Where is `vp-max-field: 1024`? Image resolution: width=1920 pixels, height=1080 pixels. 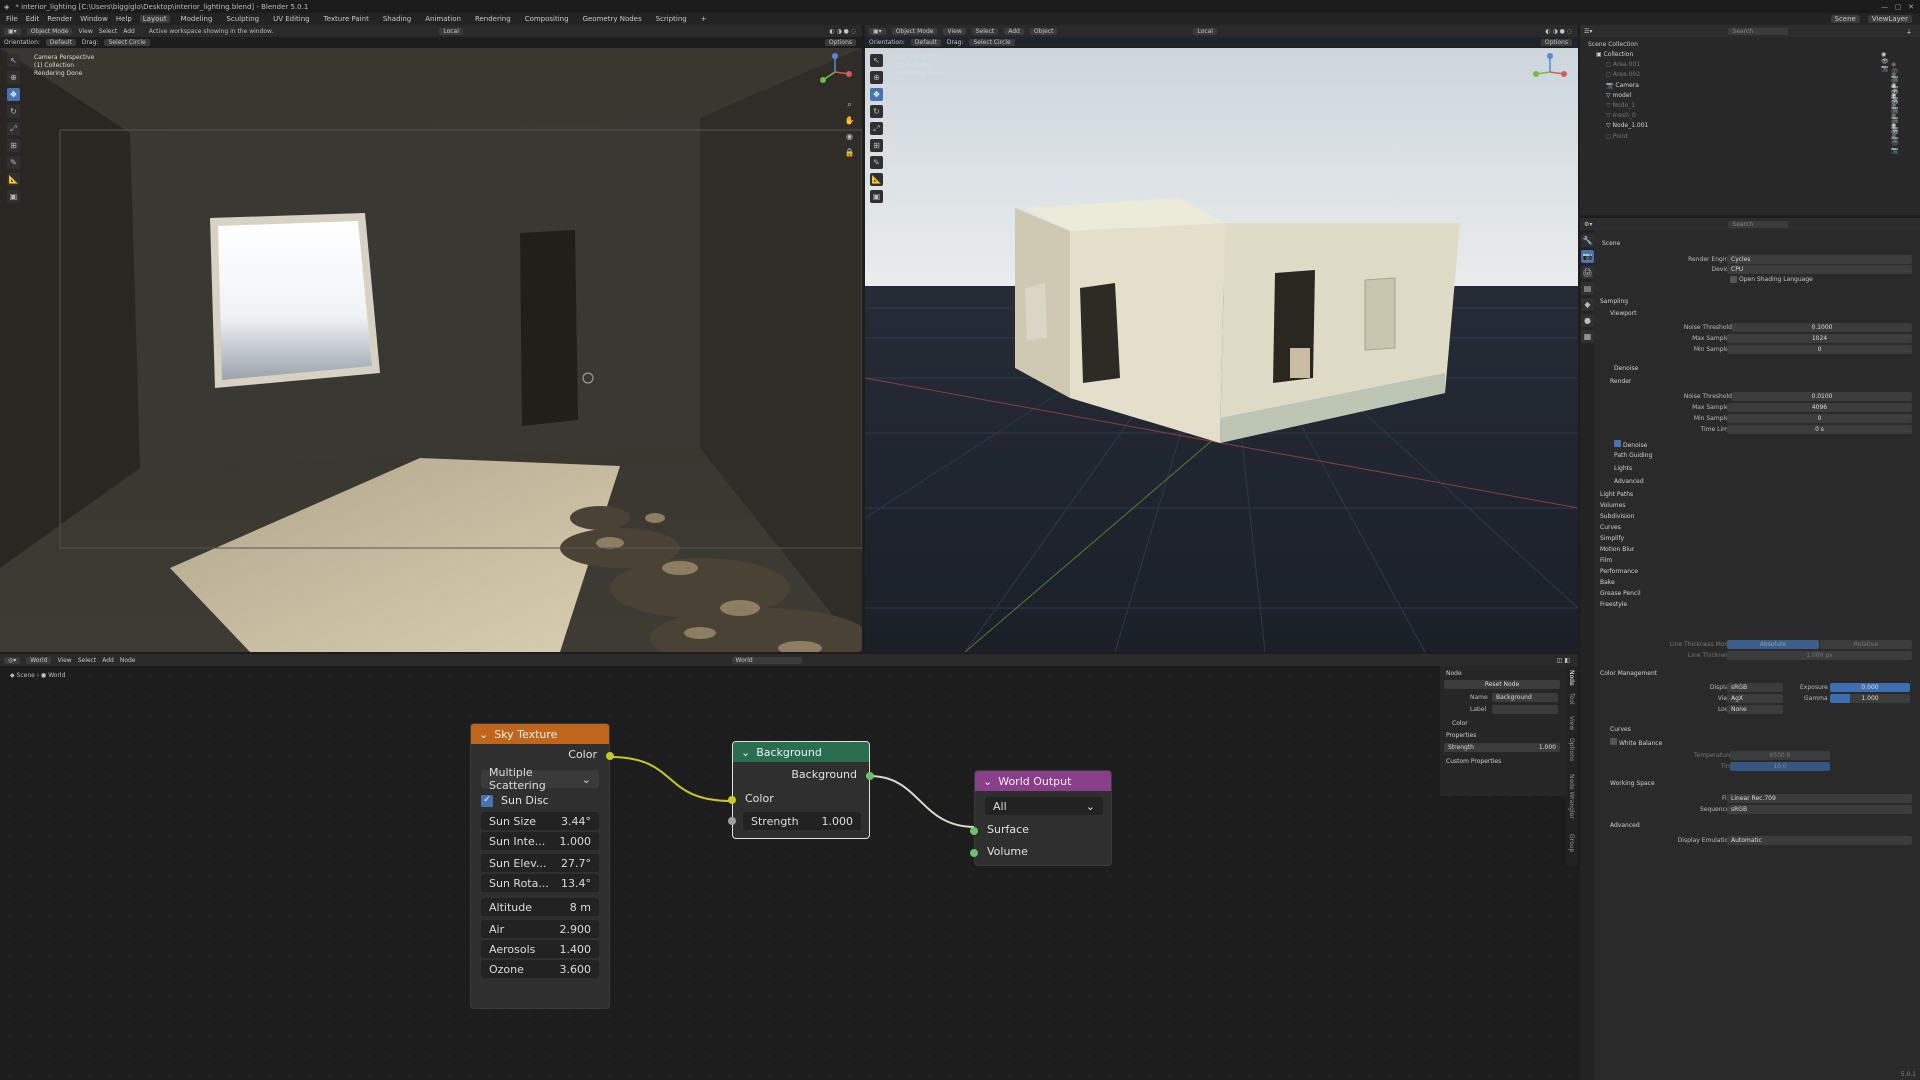 vp-max-field: 1024 is located at coordinates (1819, 338).